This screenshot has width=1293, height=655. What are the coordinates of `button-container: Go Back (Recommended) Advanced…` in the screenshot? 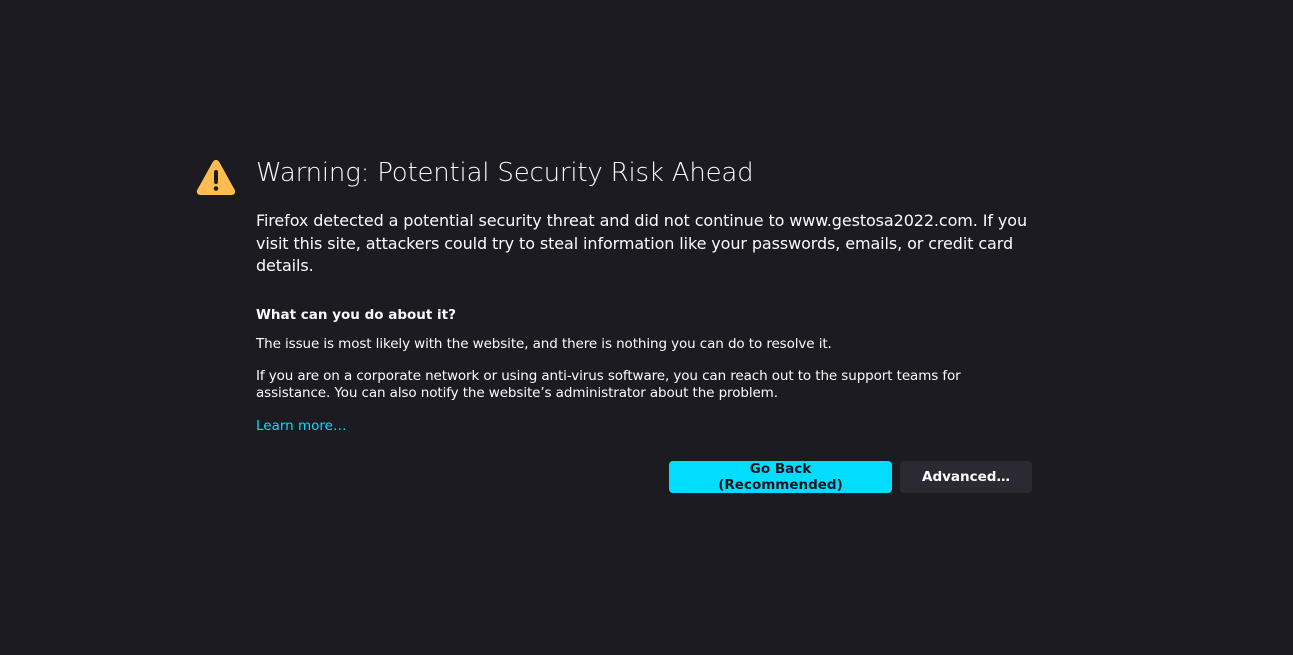 It's located at (850, 477).